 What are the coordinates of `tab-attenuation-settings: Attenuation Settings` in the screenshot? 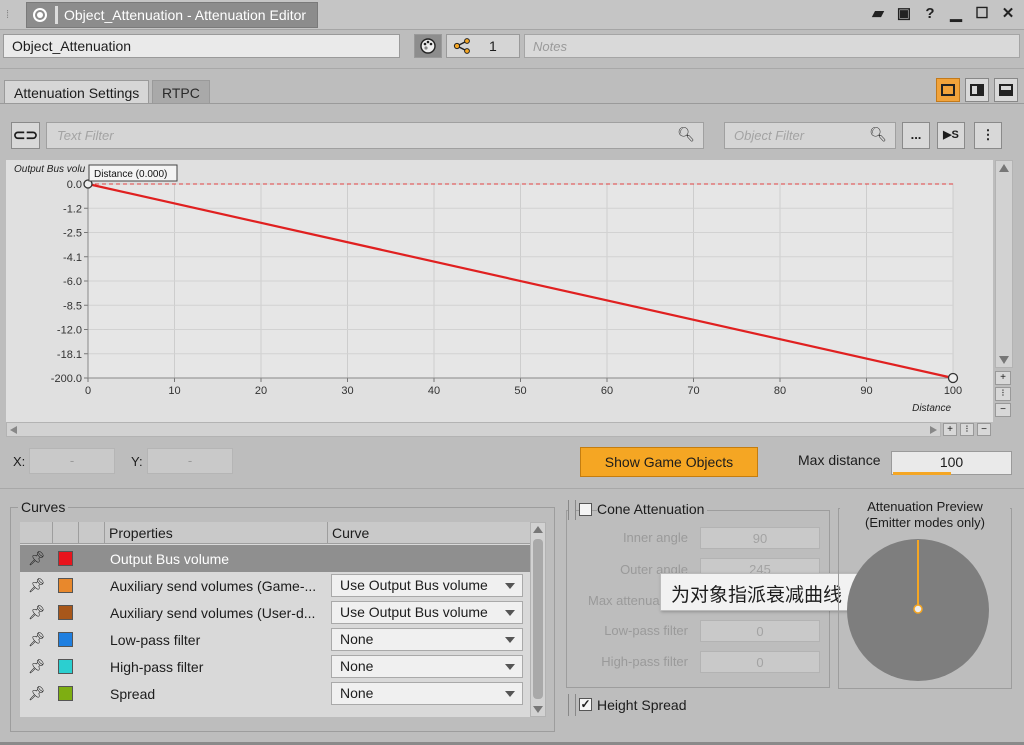 It's located at (77, 92).